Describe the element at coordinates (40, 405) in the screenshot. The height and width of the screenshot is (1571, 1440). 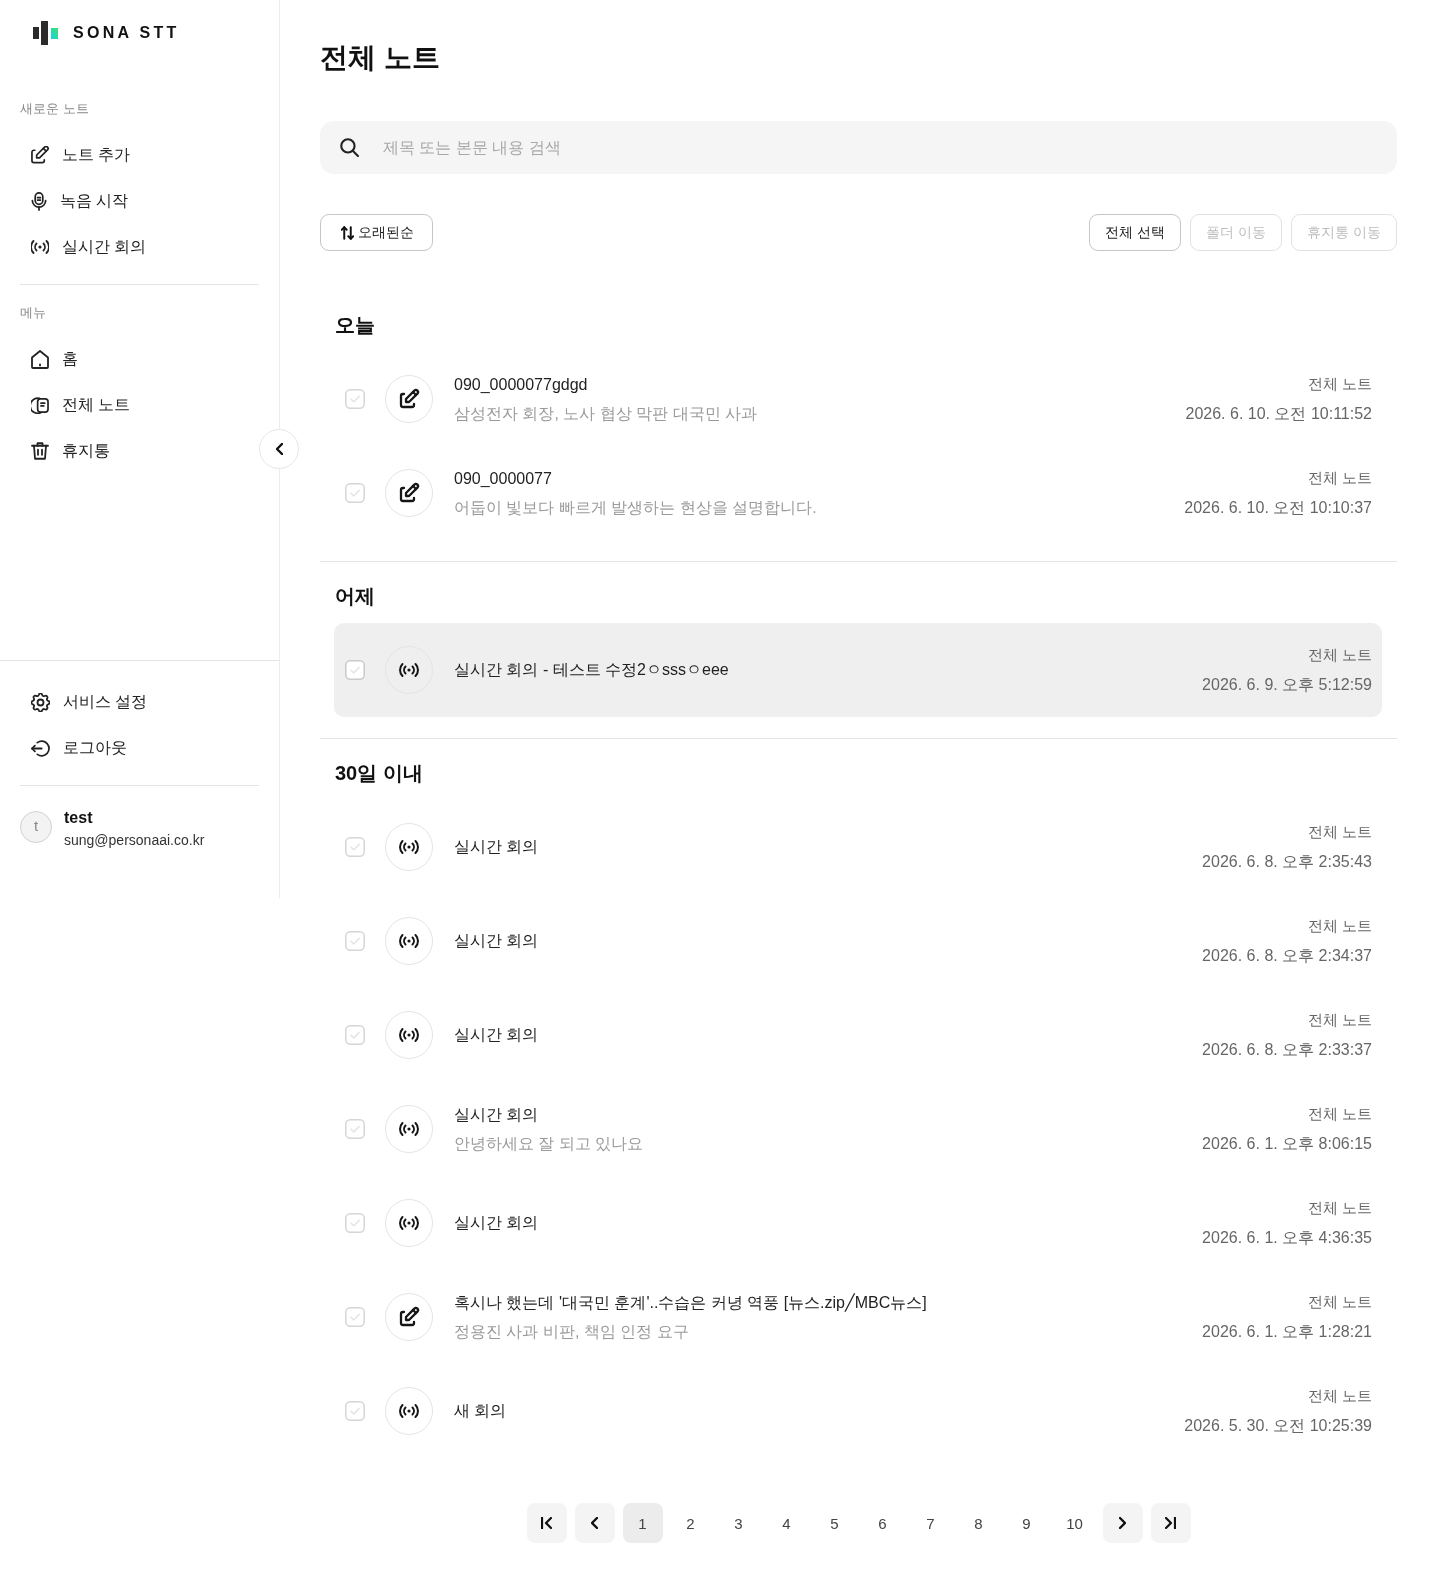
I see `documents-icon` at that location.